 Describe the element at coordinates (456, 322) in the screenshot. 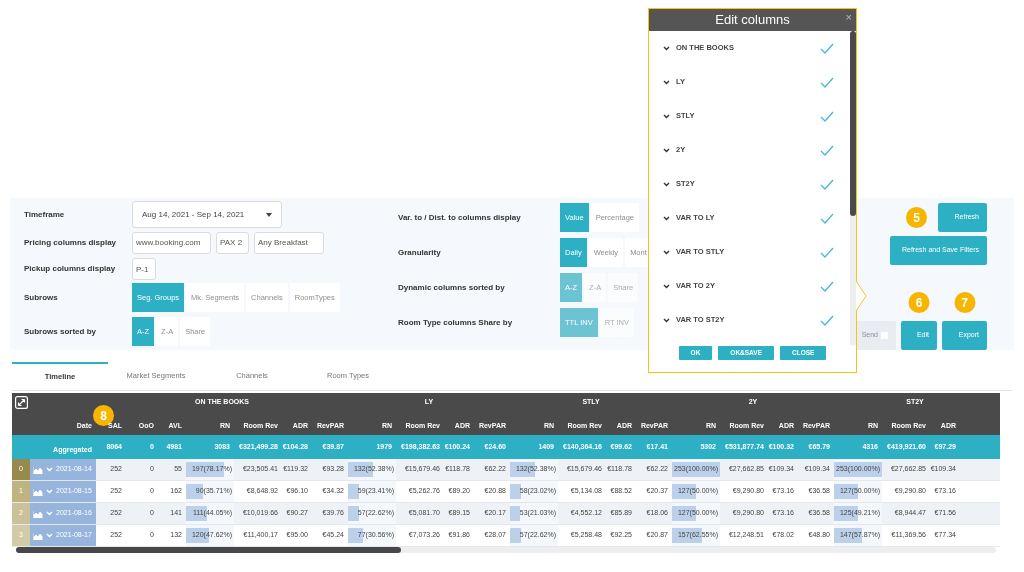

I see `filter-label: Room Type columns Share by` at that location.